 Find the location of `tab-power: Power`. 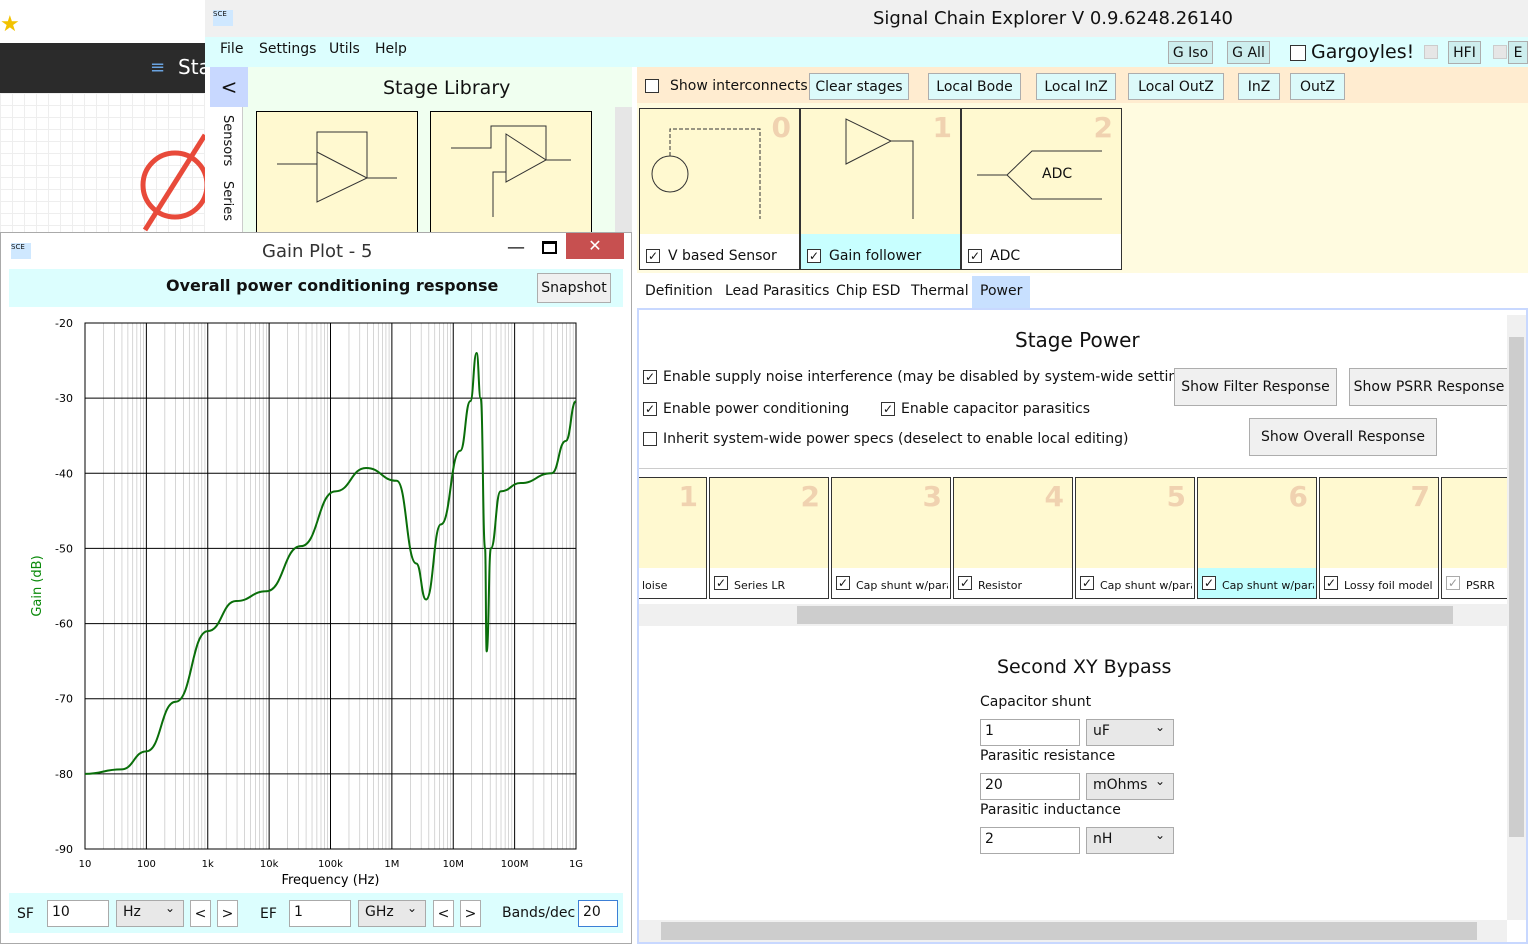

tab-power: Power is located at coordinates (1001, 292).